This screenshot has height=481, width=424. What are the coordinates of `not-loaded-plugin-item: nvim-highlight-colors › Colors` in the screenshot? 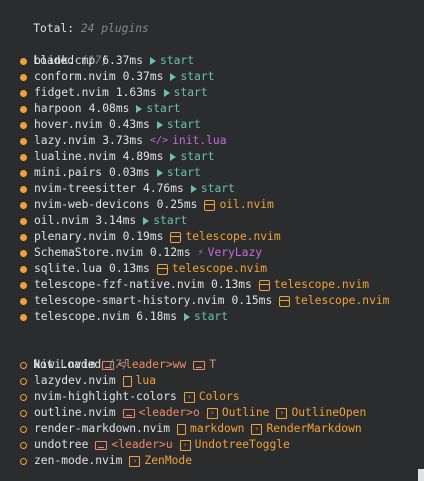 It's located at (120, 397).